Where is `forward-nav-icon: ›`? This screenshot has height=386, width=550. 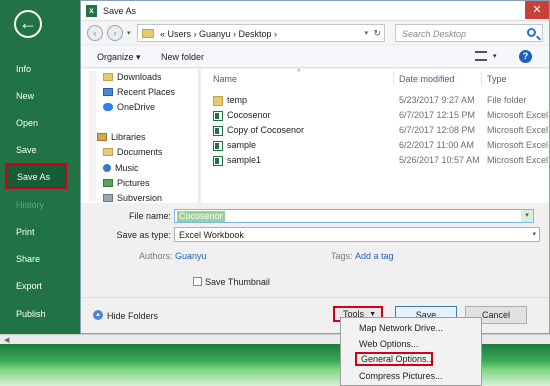
forward-nav-icon: › is located at coordinates (115, 33).